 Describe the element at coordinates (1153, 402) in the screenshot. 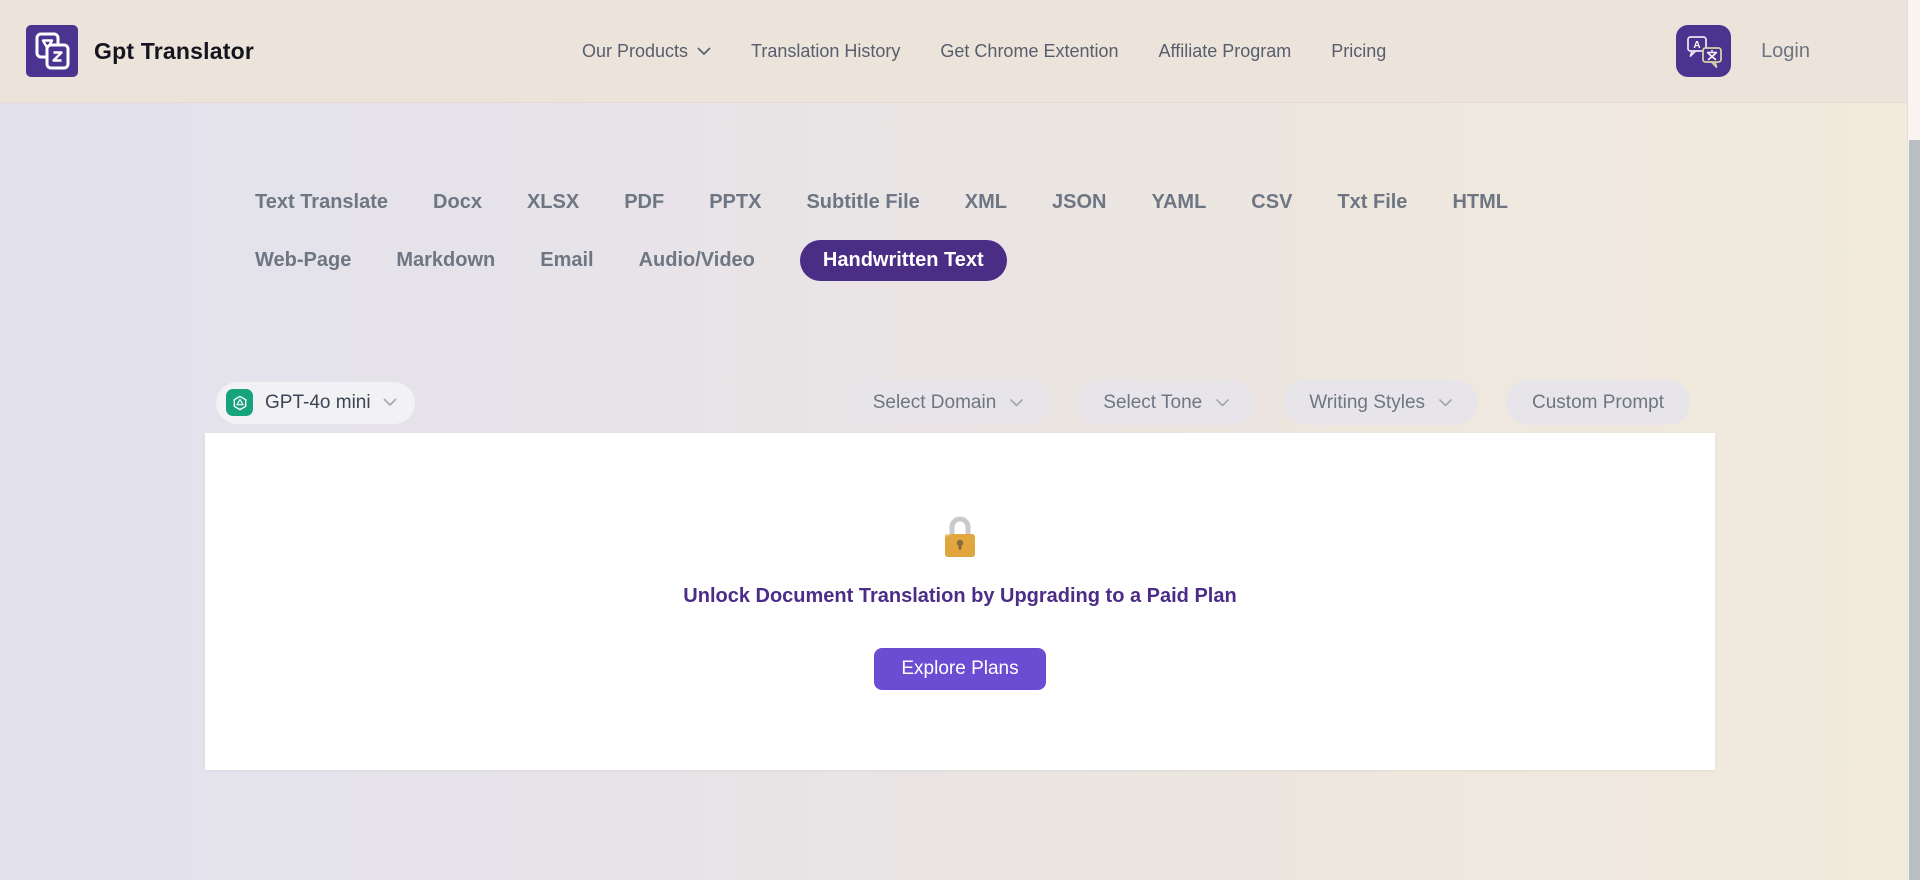

I see `select-tone-label: Select Tone` at that location.